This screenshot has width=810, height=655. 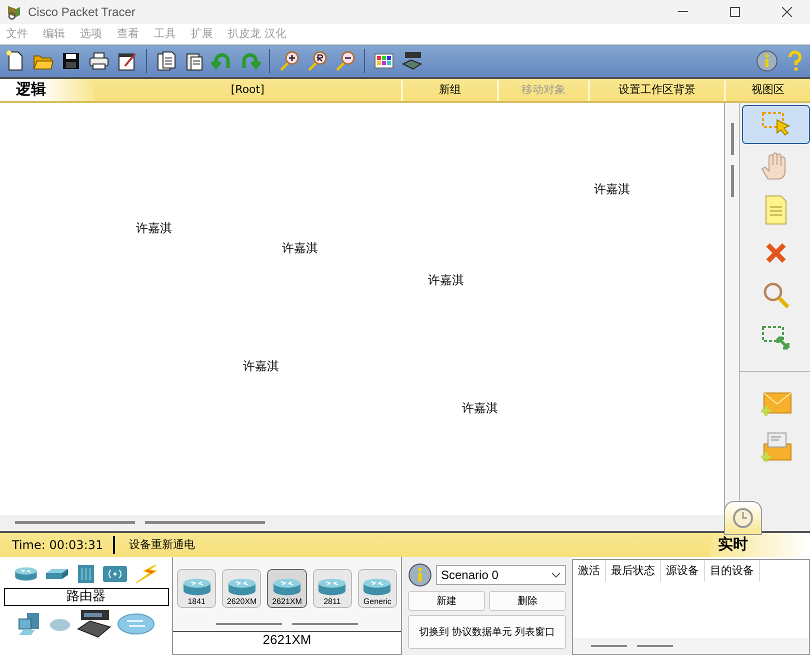 What do you see at coordinates (317, 61) in the screenshot?
I see `zoom-reset-icon` at bounding box center [317, 61].